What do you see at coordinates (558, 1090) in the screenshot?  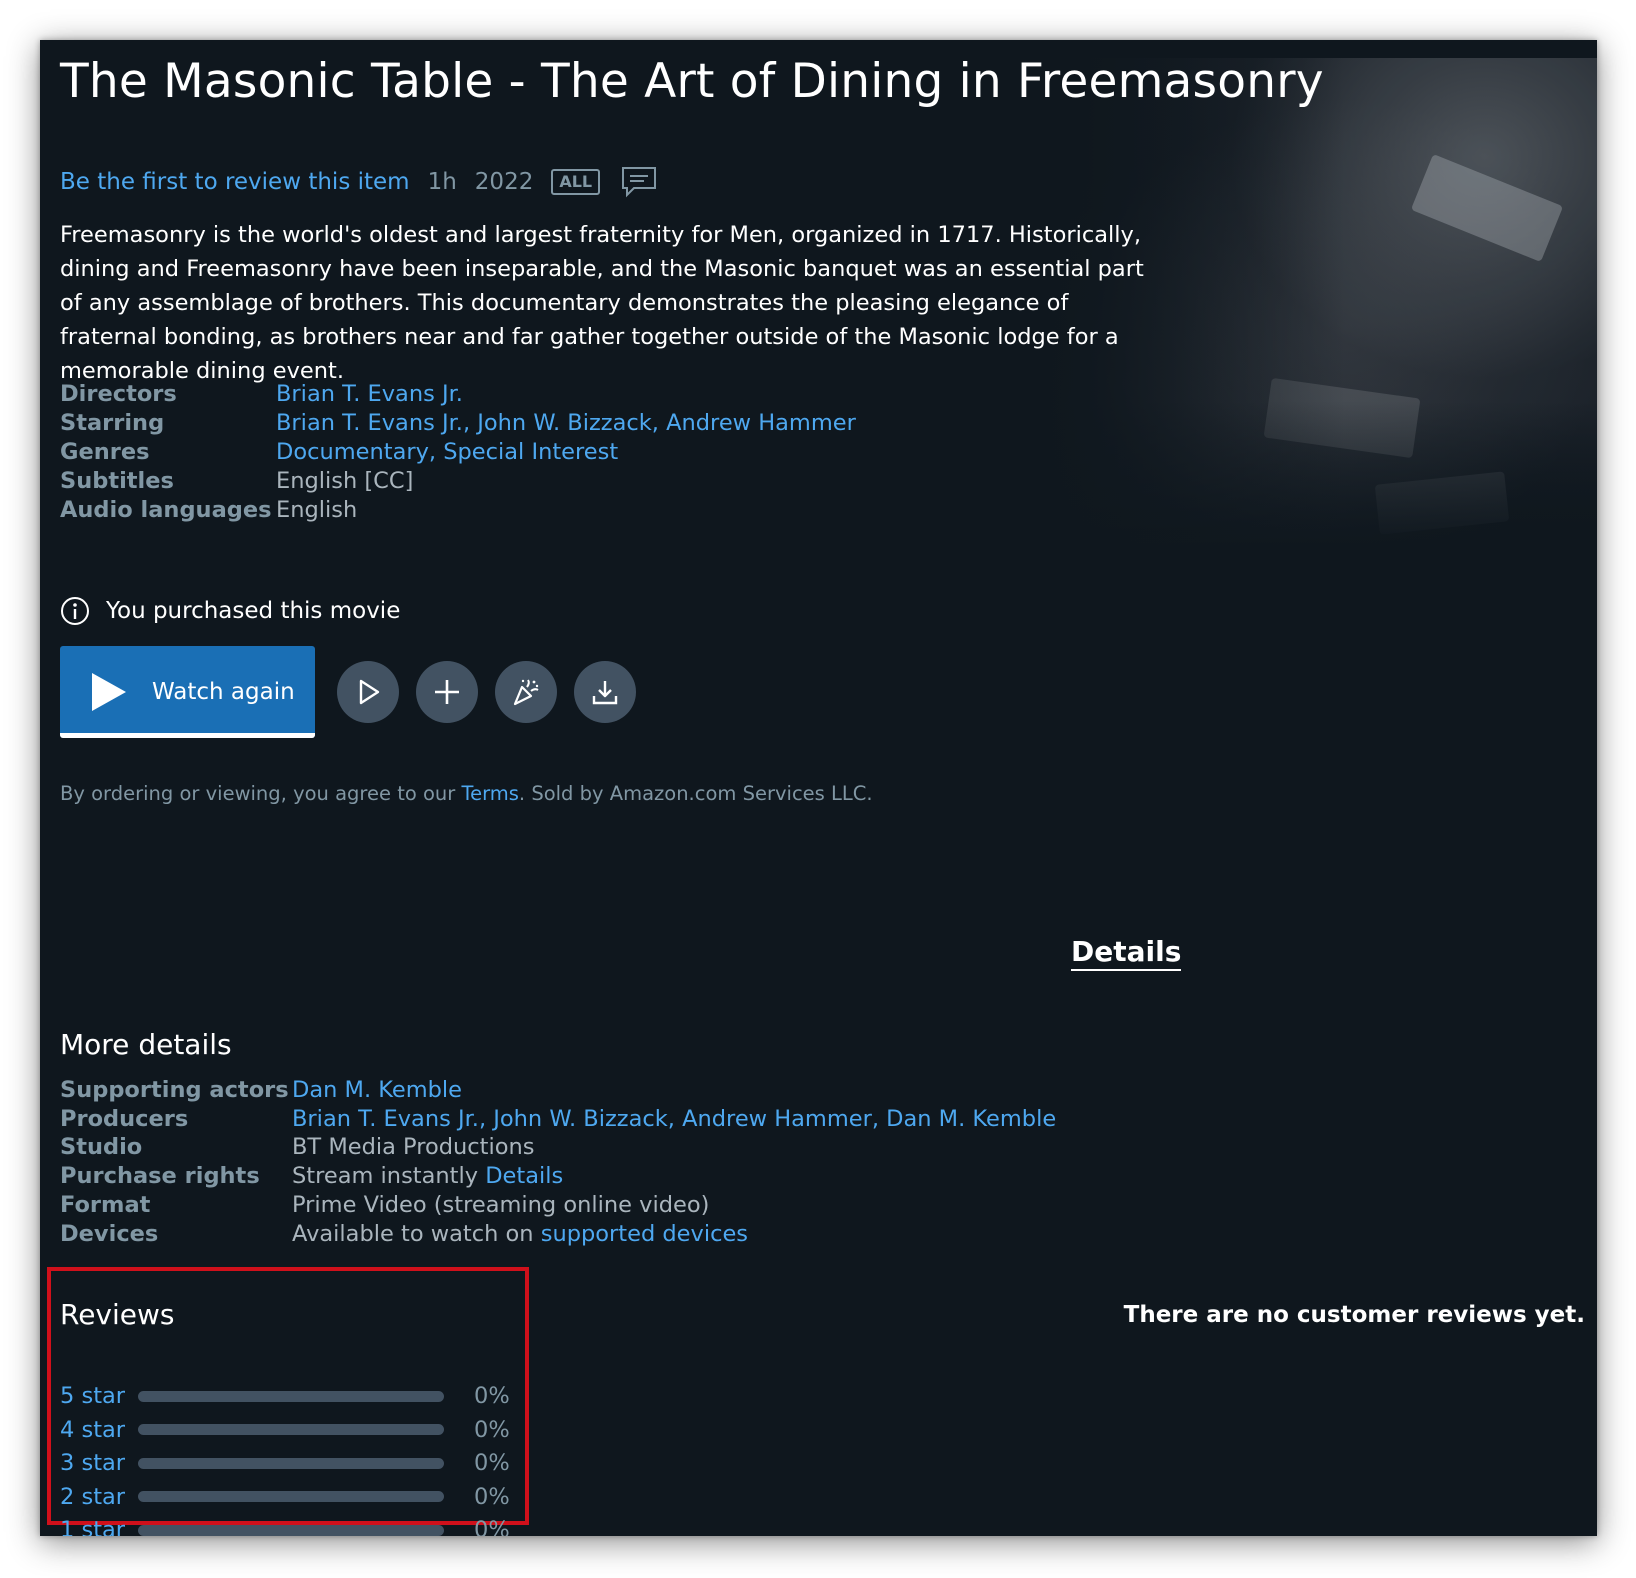 I see `fact-supporting-actors: Supporting actors Dan M. Kemble` at bounding box center [558, 1090].